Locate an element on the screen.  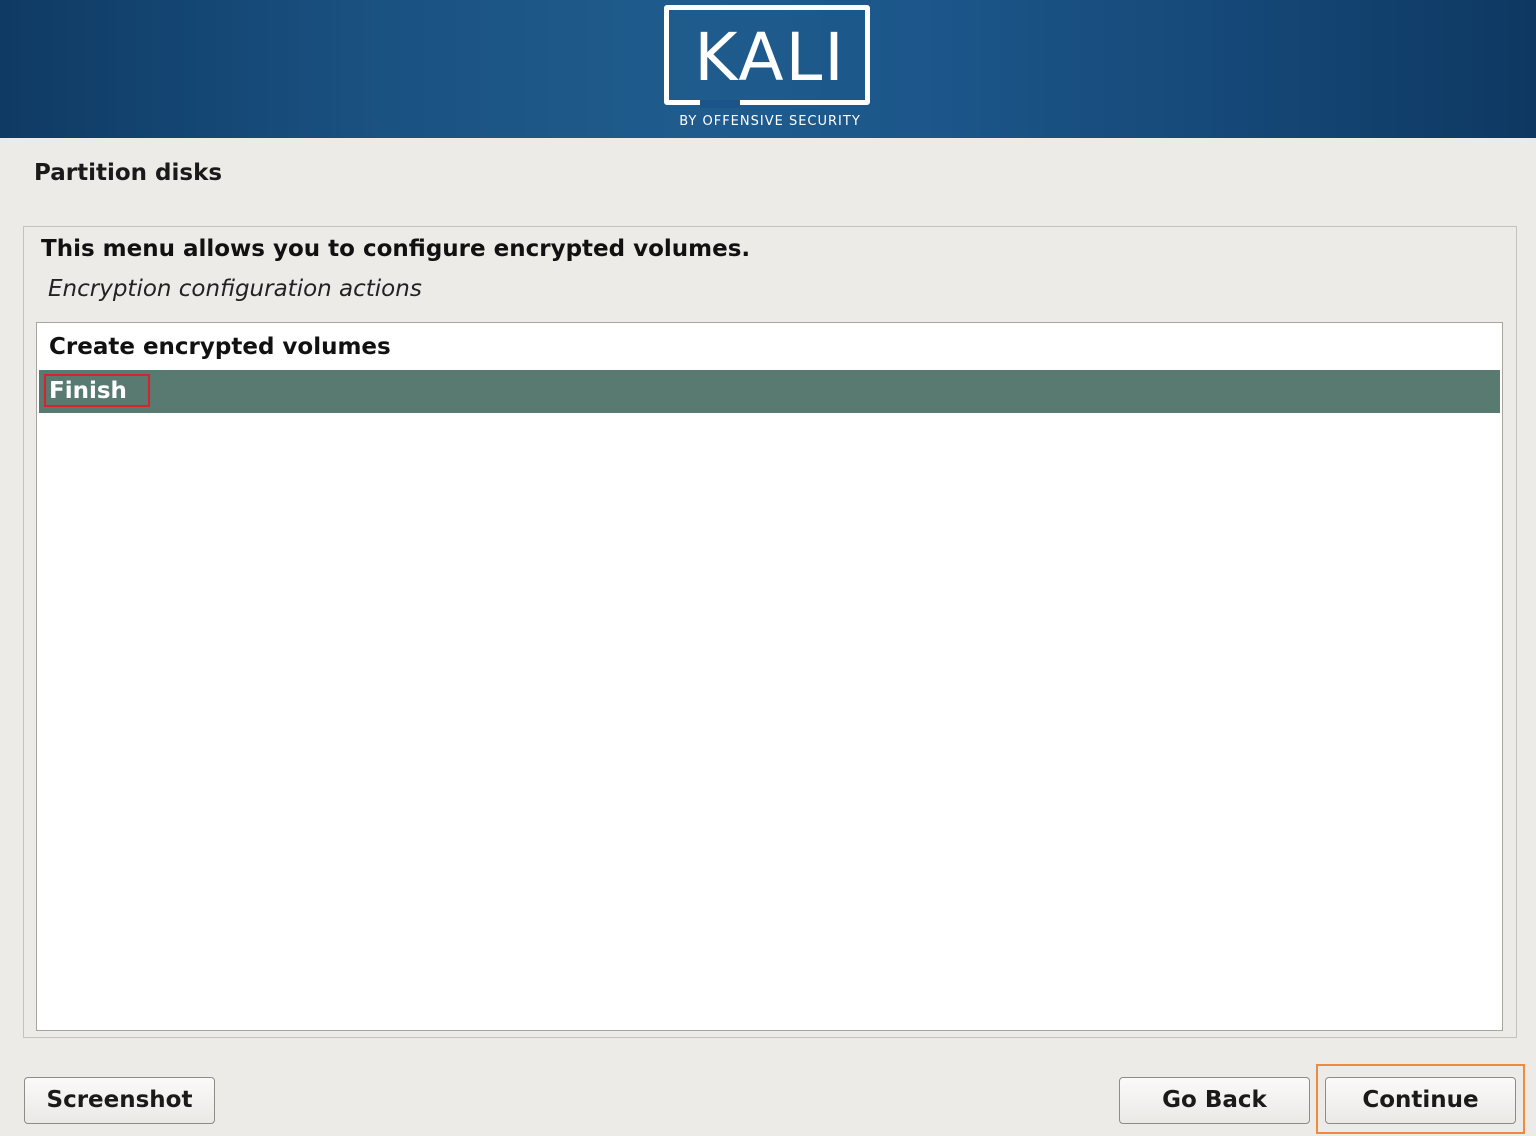
list-item-create-encrypted-volumes: Create encrypted volumes is located at coordinates (769, 347).